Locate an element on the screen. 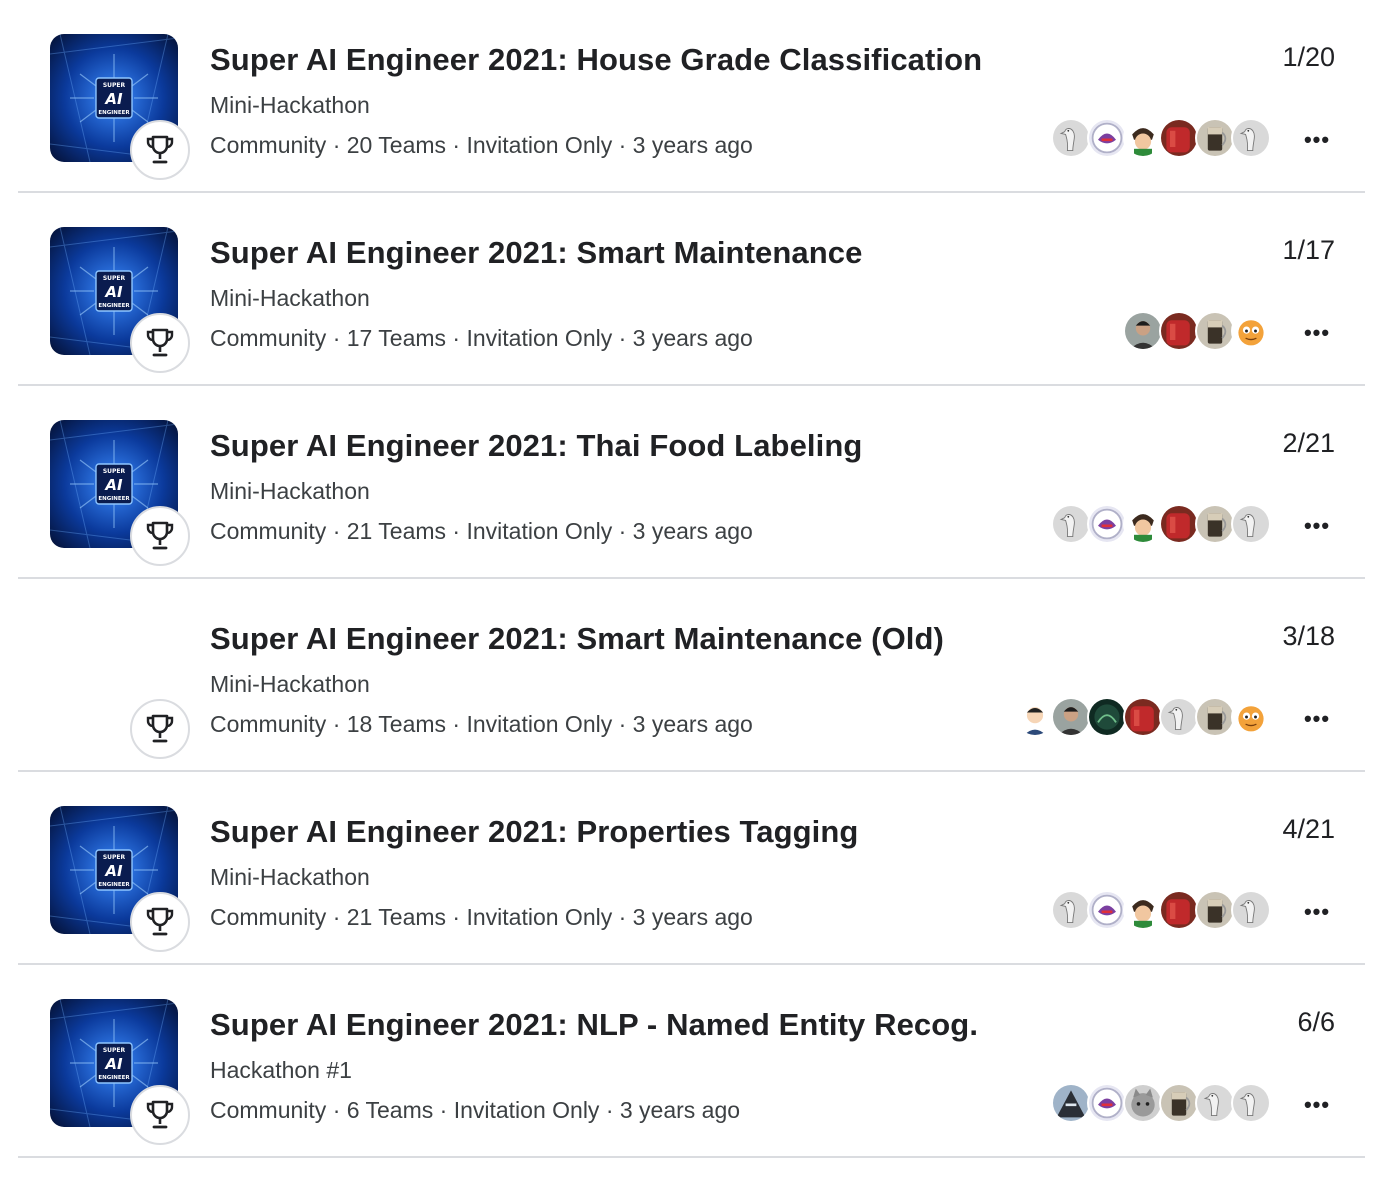 The image size is (1390, 1190). team-rank: 4/21 is located at coordinates (1308, 829).